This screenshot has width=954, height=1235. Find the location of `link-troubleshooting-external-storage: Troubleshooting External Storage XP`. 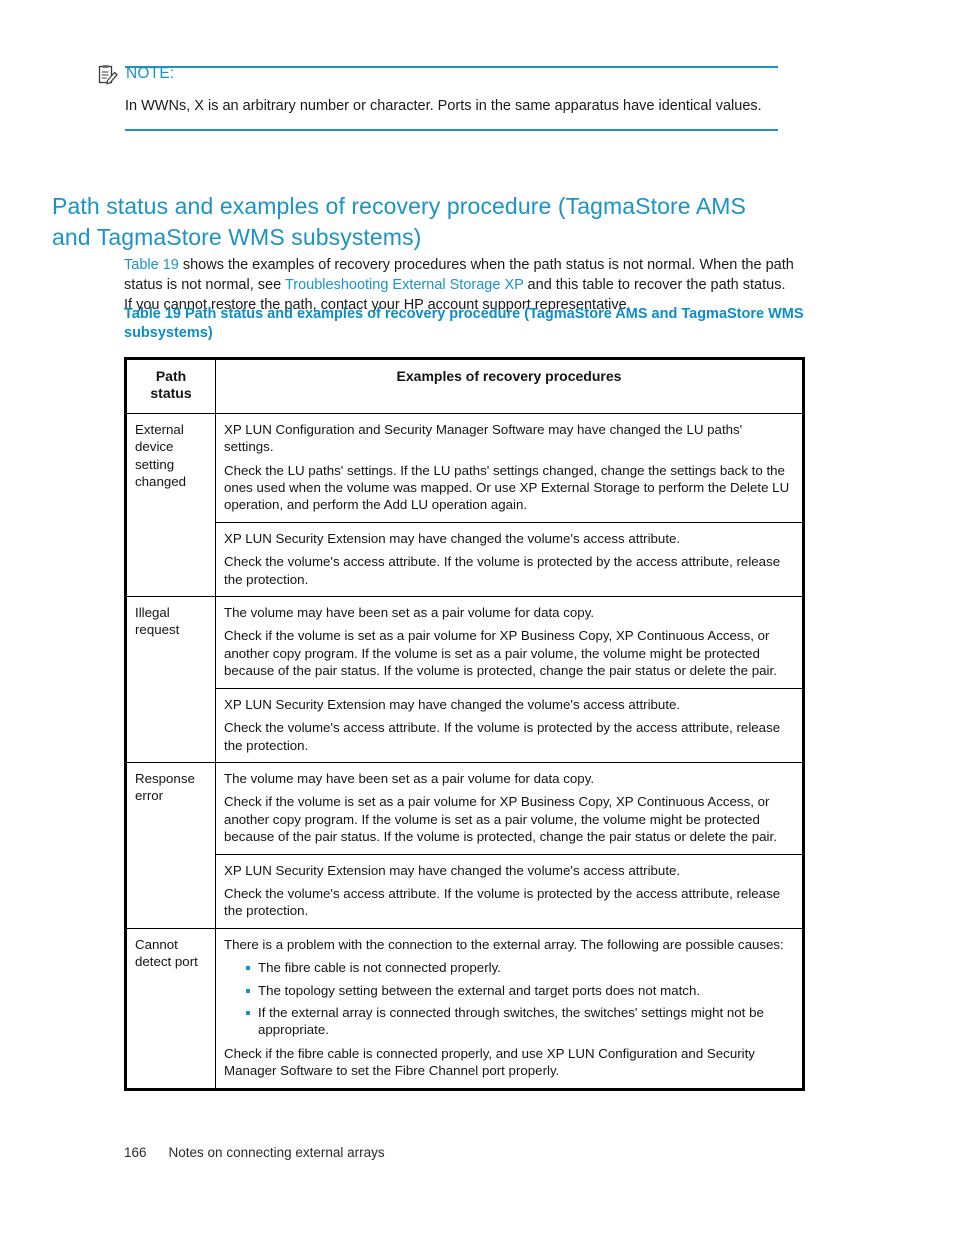

link-troubleshooting-external-storage: Troubleshooting External Storage XP is located at coordinates (404, 285).